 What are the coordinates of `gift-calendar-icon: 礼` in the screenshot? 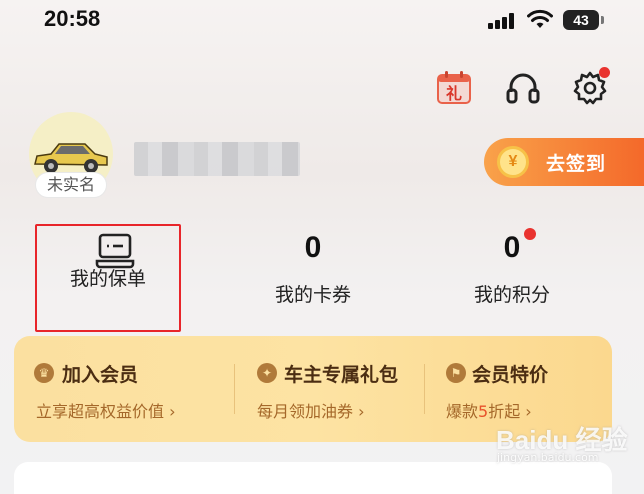 It's located at (454, 87).